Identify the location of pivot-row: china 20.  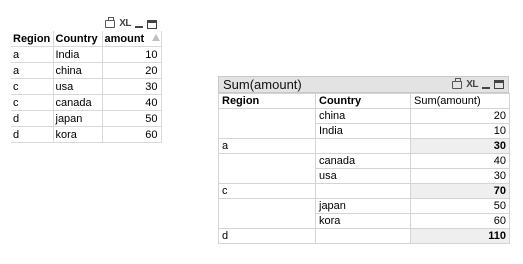
(364, 116).